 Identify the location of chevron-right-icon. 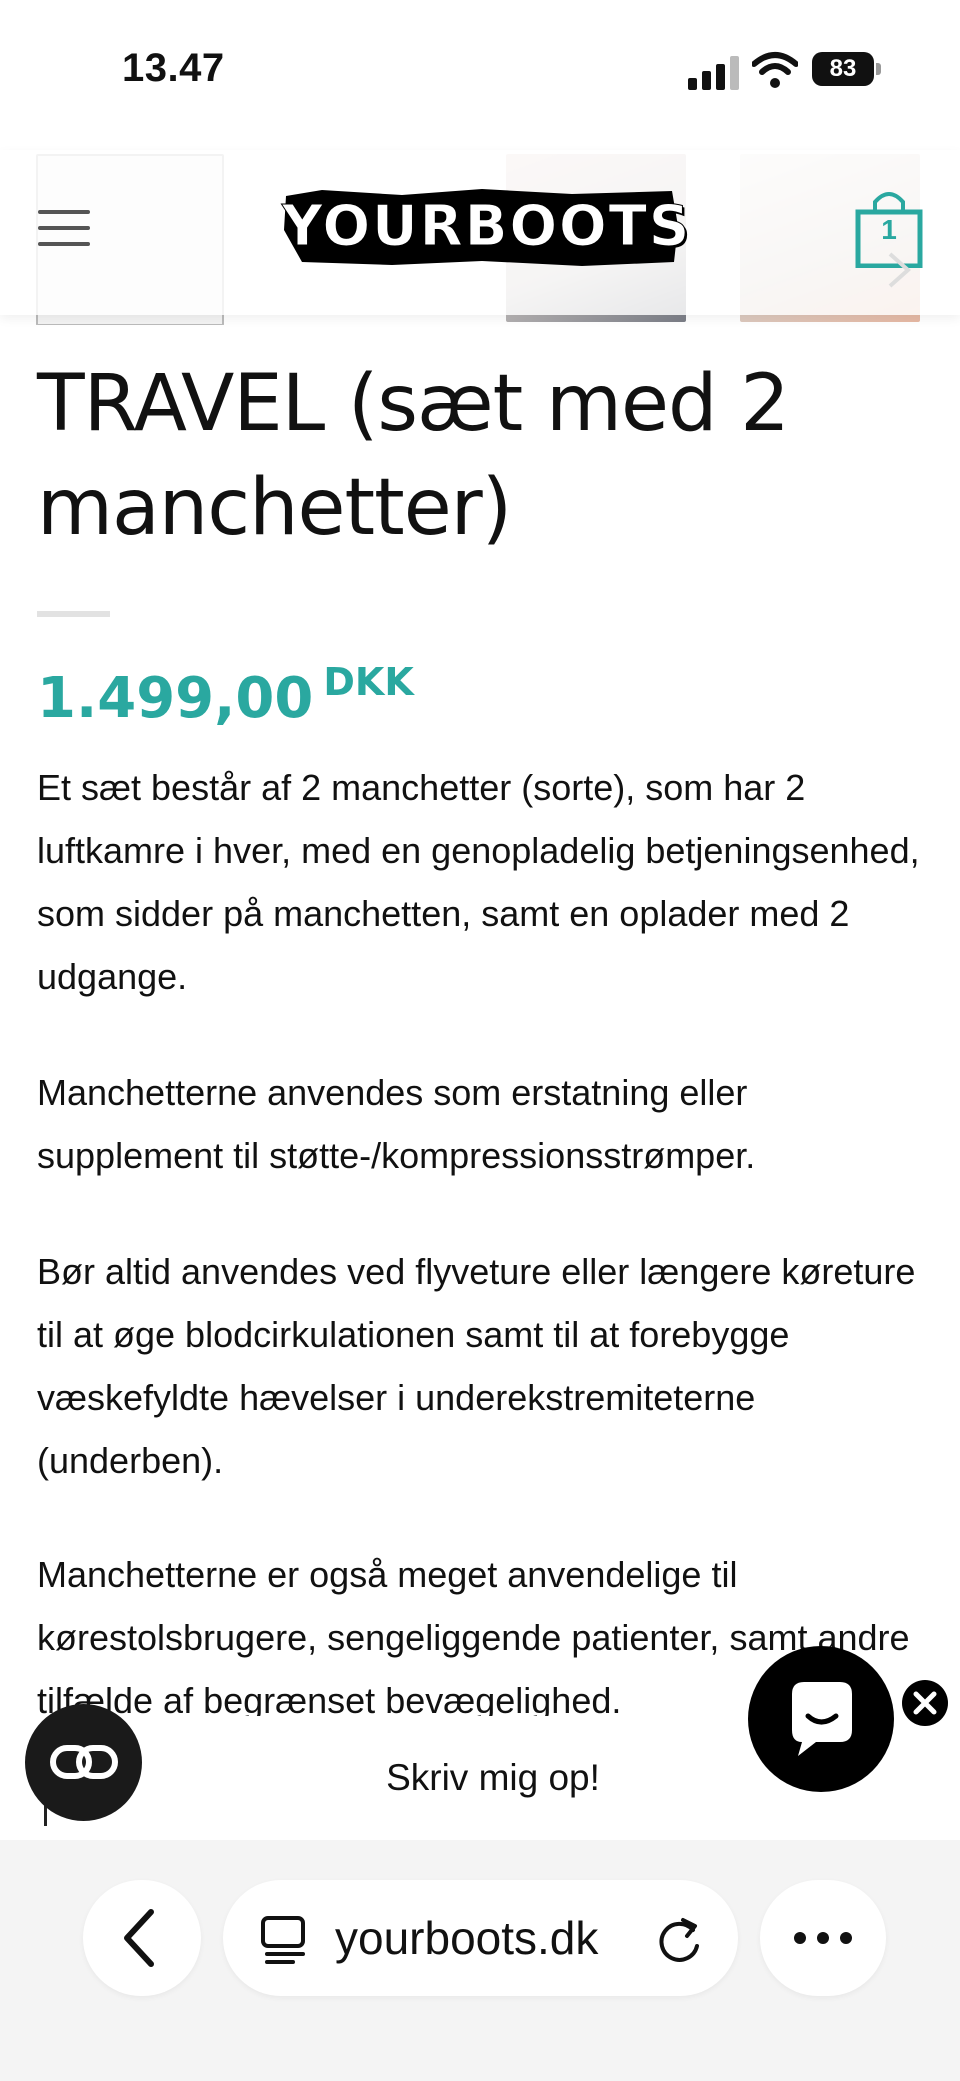
(899, 270).